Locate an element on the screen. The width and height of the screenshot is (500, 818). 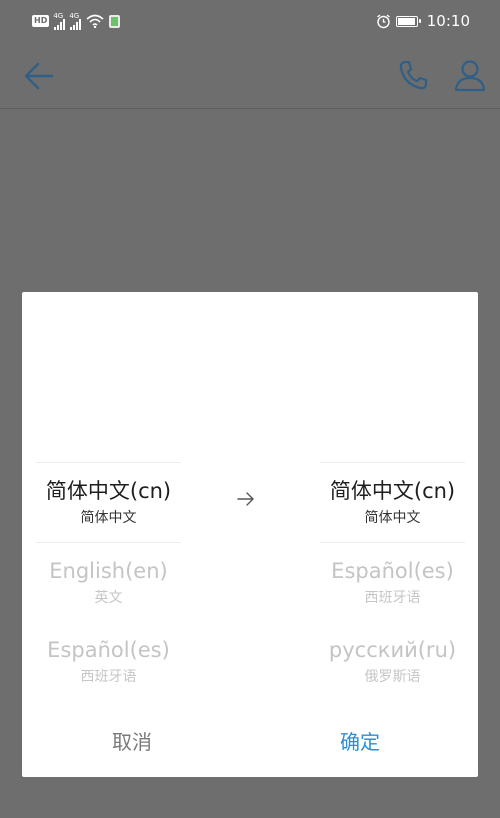
source-language-option: English(en) 英文 is located at coordinates (108, 582).